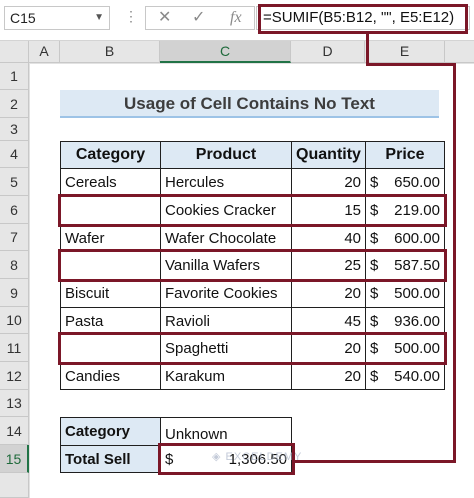 Image resolution: width=474 pixels, height=498 pixels. I want to click on row-header: 11, so click(14, 348).